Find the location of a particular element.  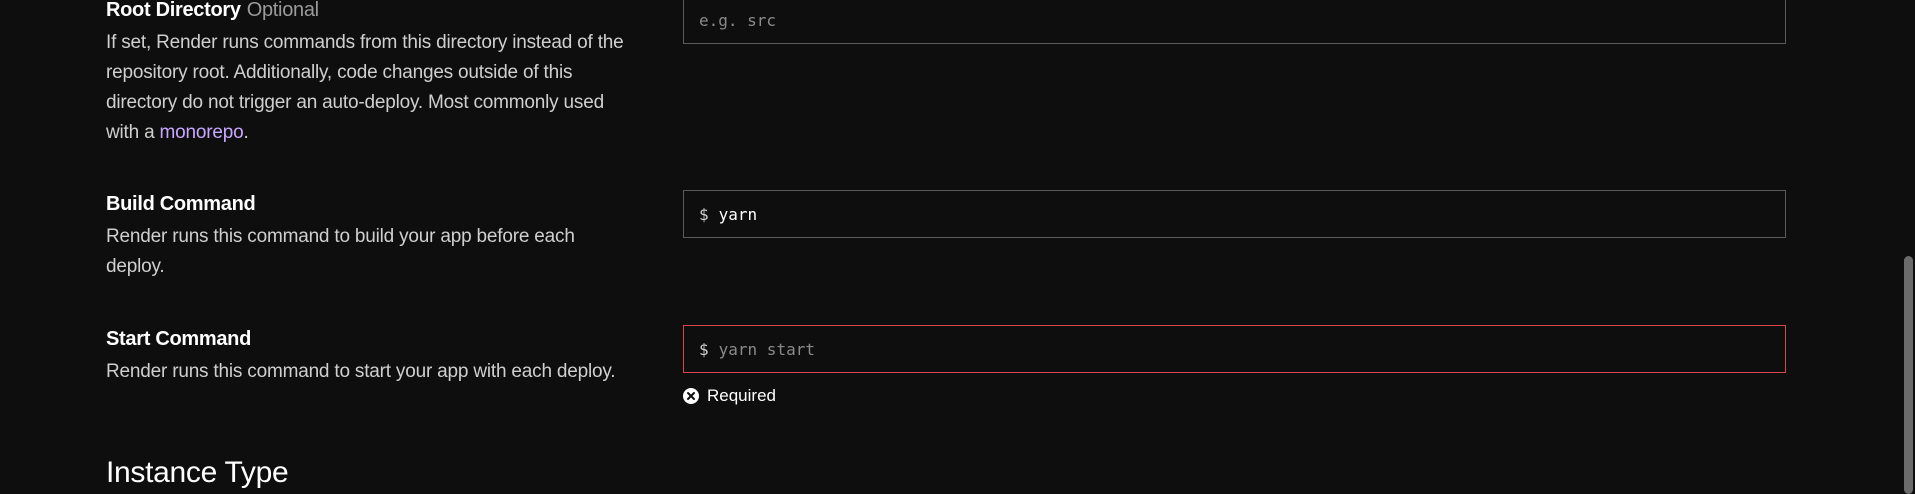

start-command-prefix: $ is located at coordinates (704, 349).